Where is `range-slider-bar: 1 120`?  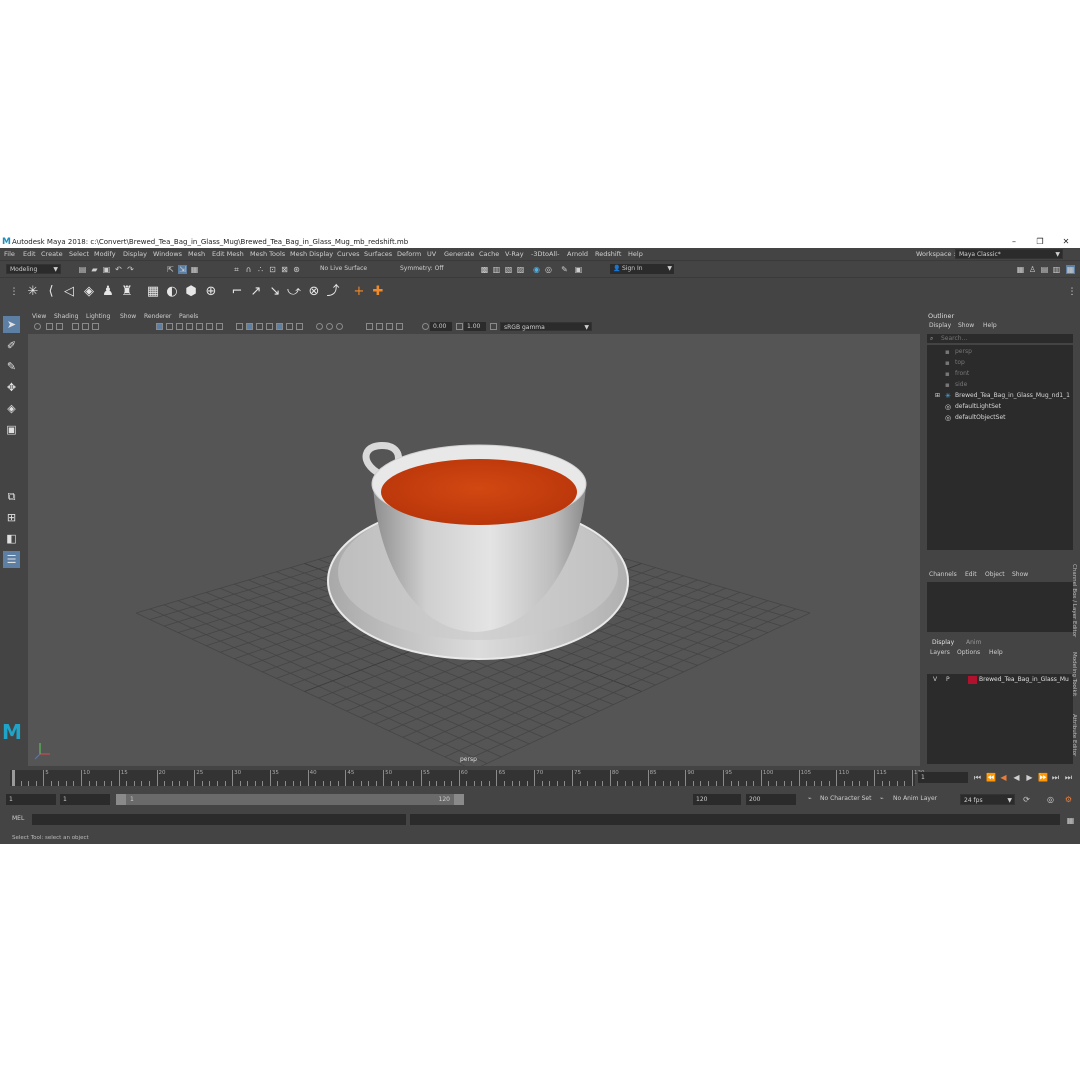
range-slider-bar: 1 120 is located at coordinates (290, 799).